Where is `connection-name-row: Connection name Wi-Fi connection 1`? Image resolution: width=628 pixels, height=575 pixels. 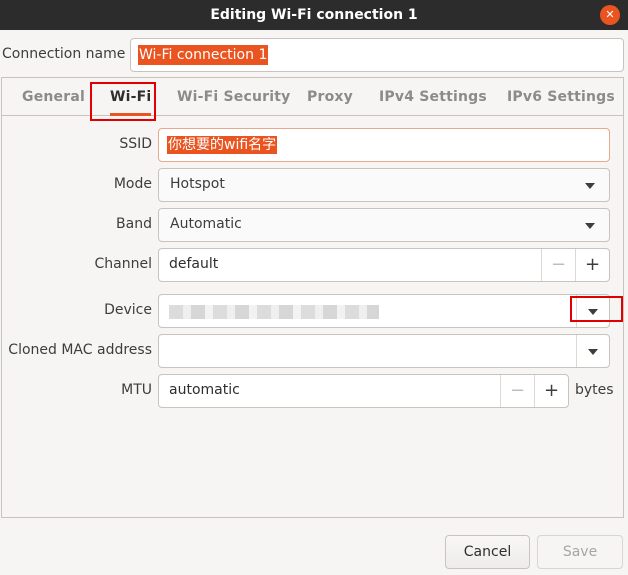 connection-name-row: Connection name Wi-Fi connection 1 is located at coordinates (314, 55).